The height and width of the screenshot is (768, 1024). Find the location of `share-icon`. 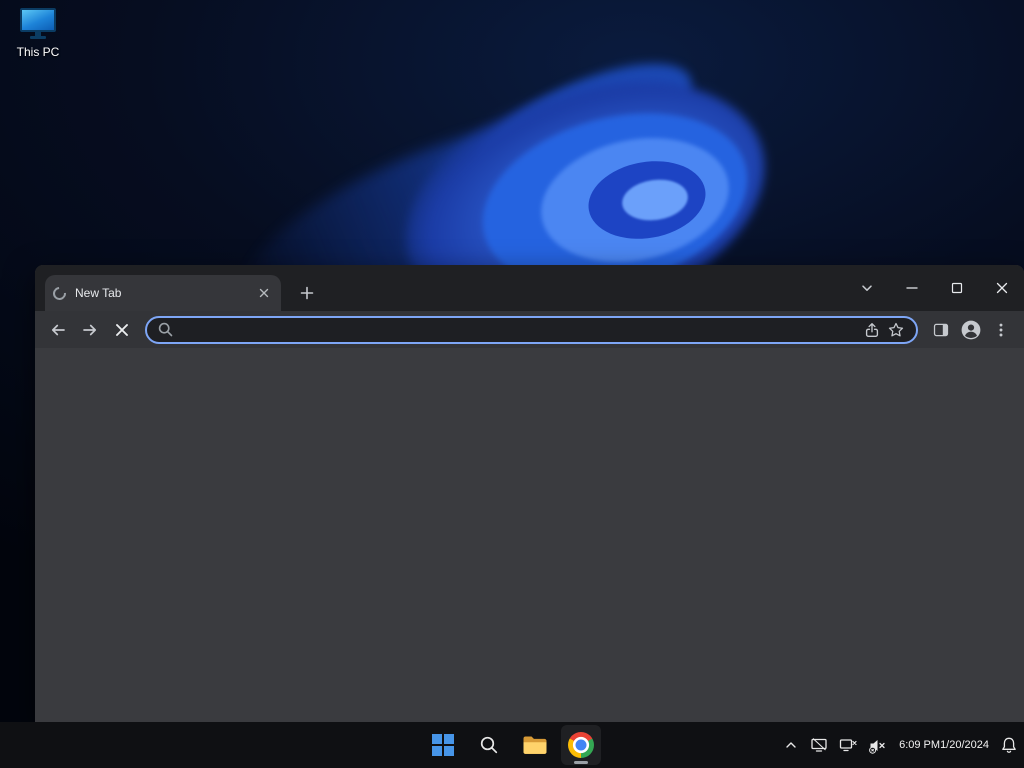

share-icon is located at coordinates (872, 330).